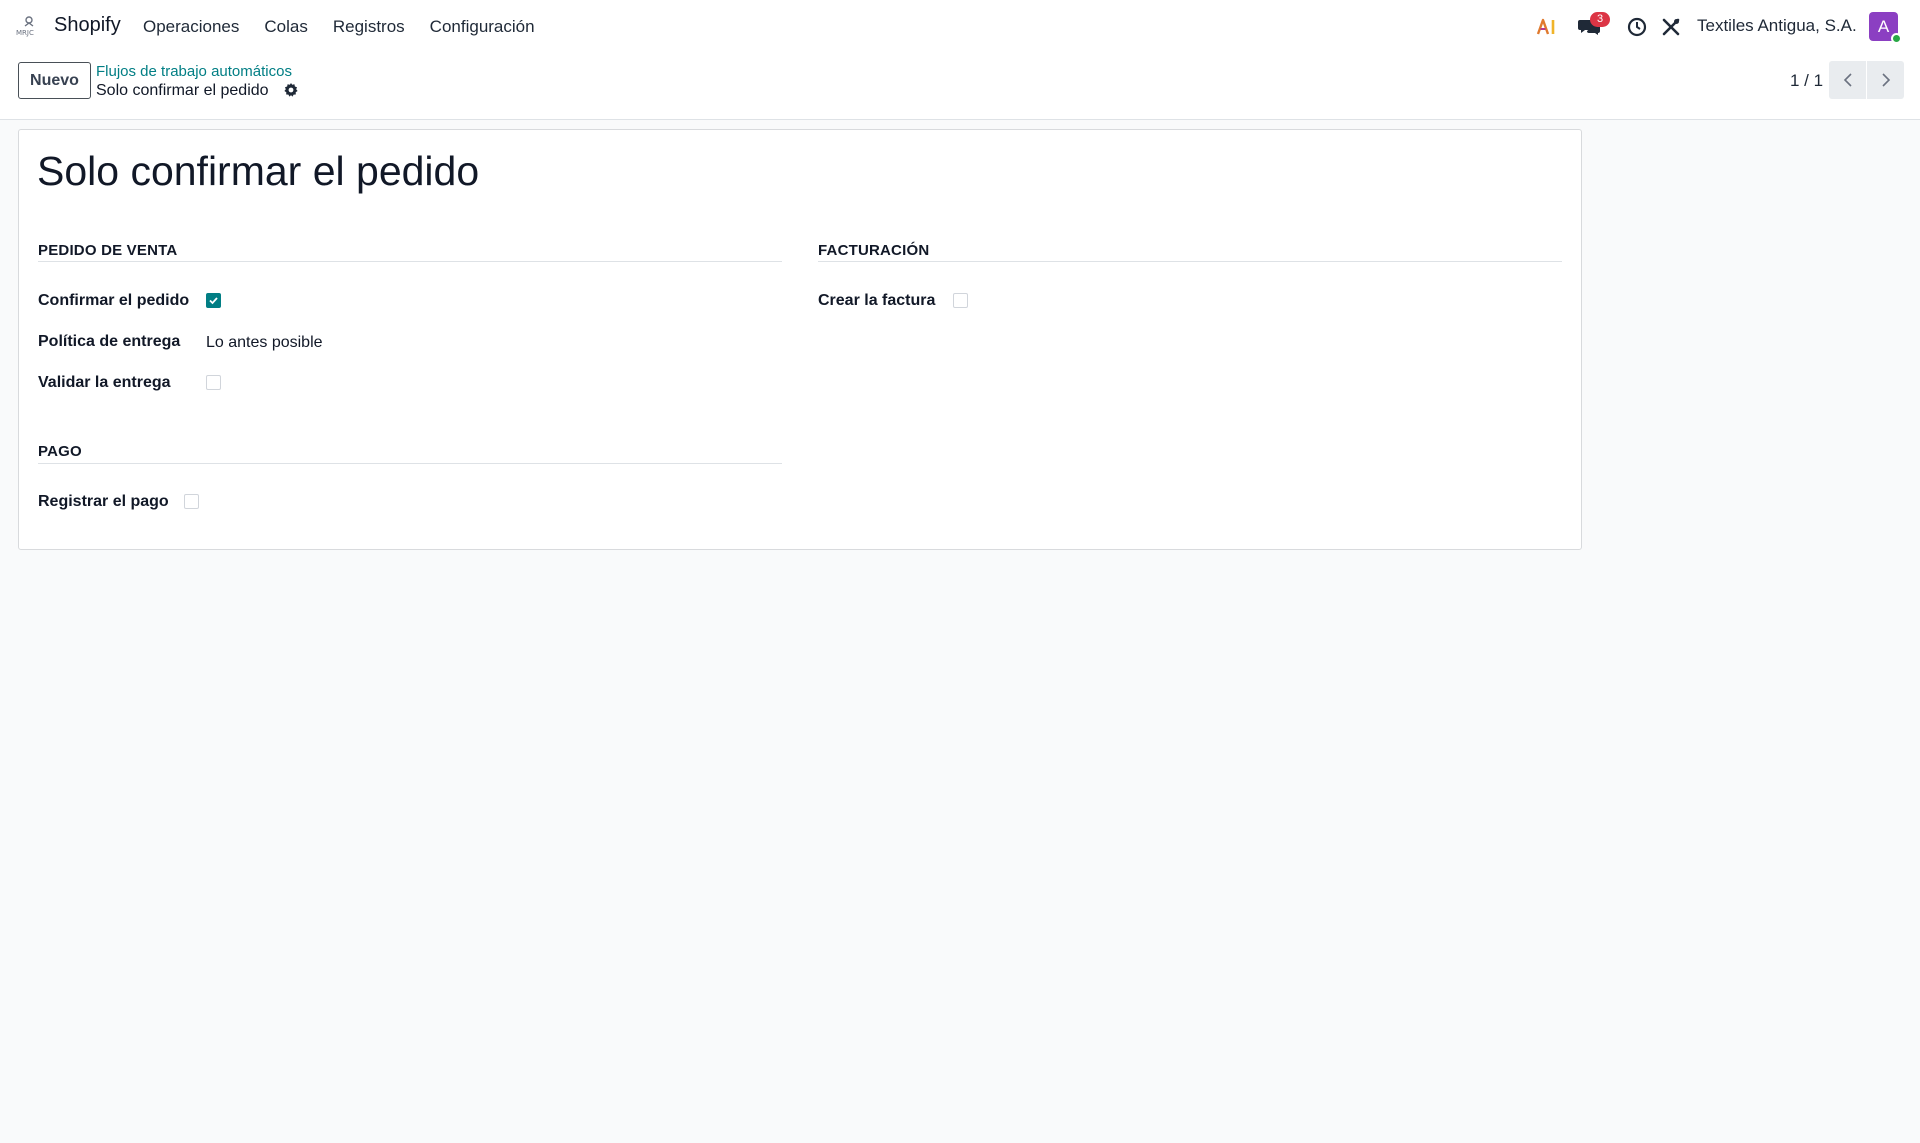 The image size is (1920, 1143). I want to click on breadcrumb-parent-link: Flujos de trabajo automáticos, so click(194, 71).